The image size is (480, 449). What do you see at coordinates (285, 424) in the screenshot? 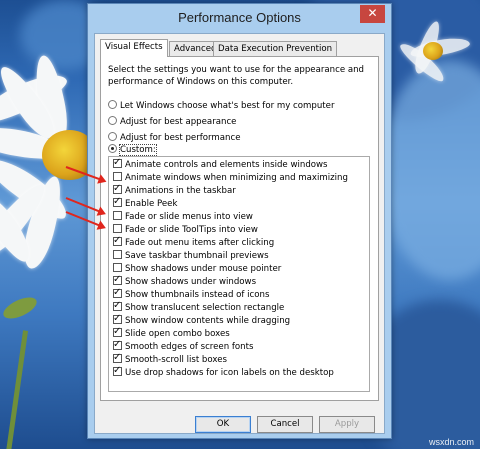
I see `cancel-button: Cancel` at bounding box center [285, 424].